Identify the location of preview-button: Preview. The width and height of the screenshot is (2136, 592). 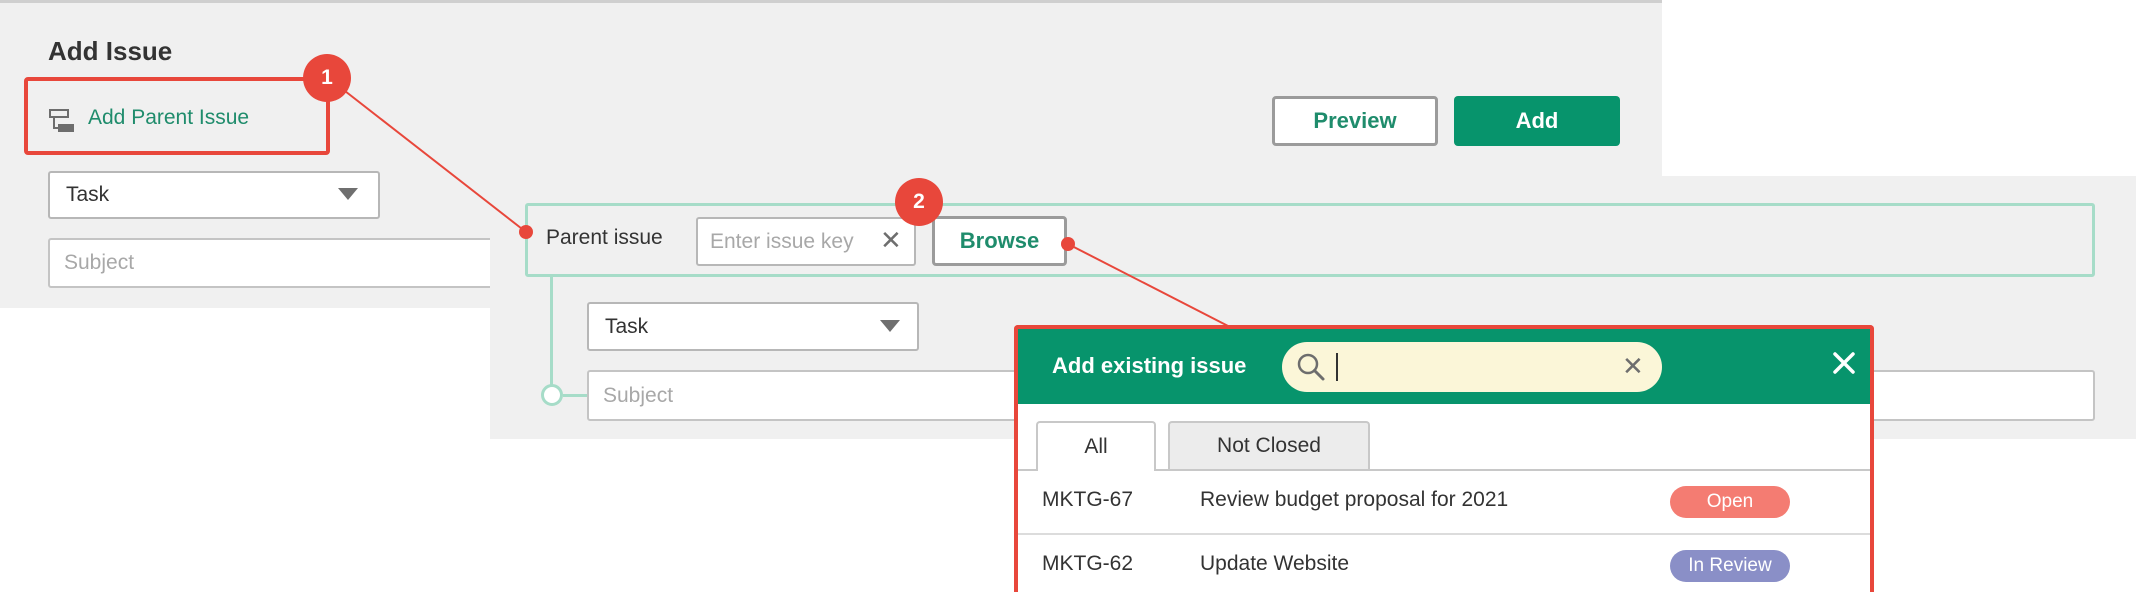
(1355, 121).